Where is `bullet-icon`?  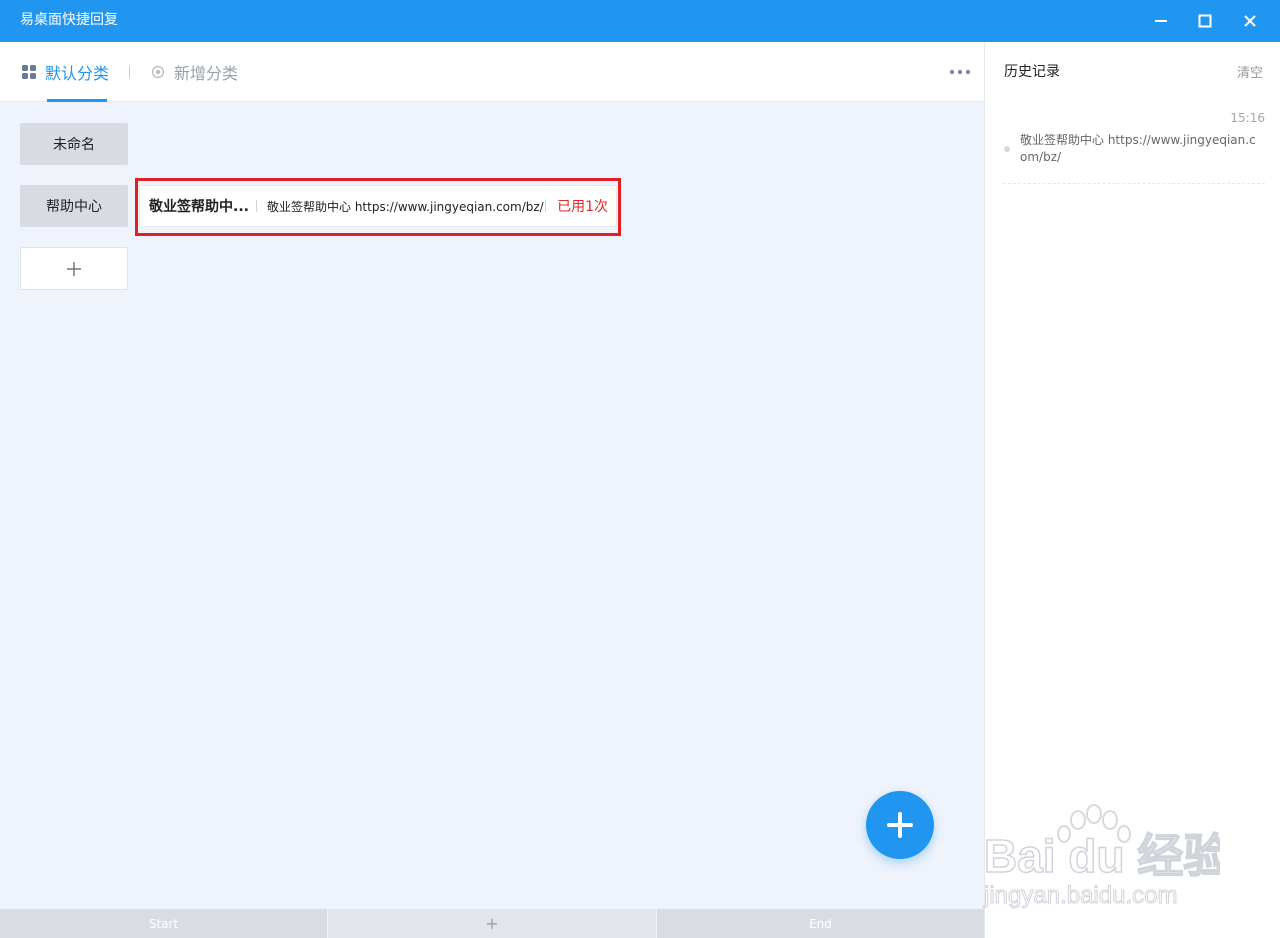
bullet-icon is located at coordinates (1007, 149).